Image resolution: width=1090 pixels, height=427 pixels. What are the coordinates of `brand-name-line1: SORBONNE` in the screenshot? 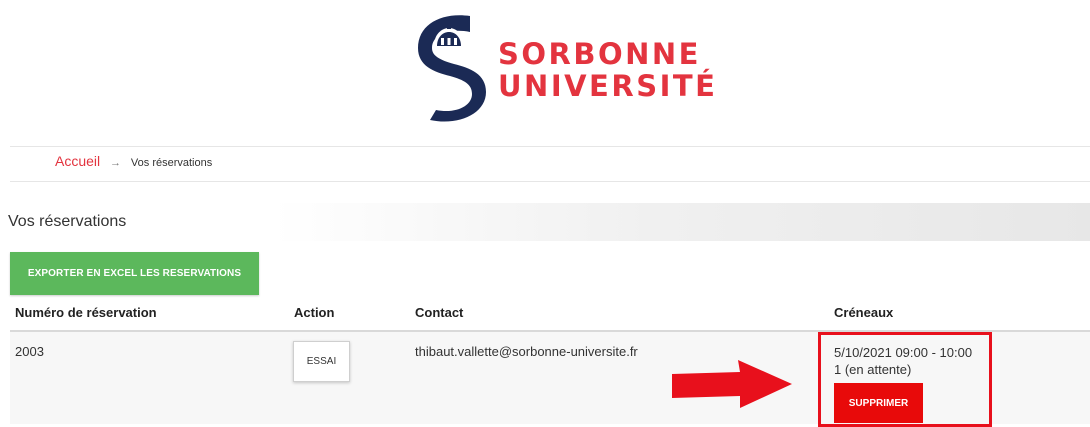 It's located at (599, 54).